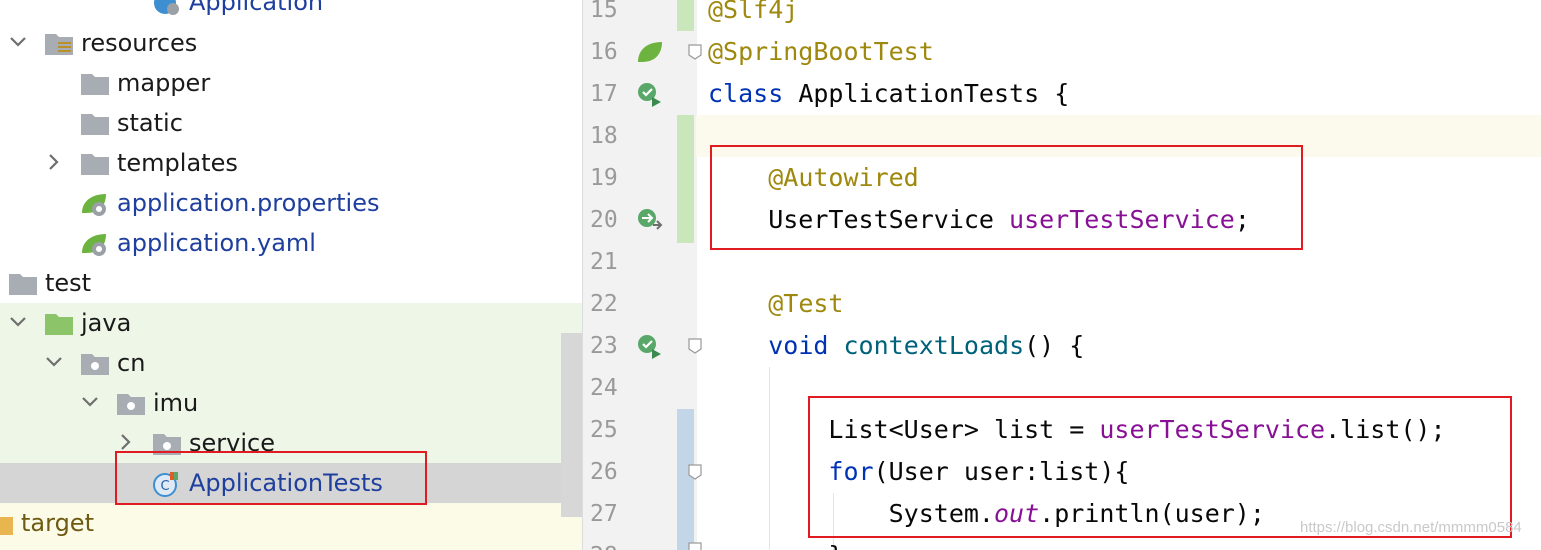 This screenshot has height=550, width=1541. What do you see at coordinates (934, 345) in the screenshot?
I see `code-token: contextLoads` at bounding box center [934, 345].